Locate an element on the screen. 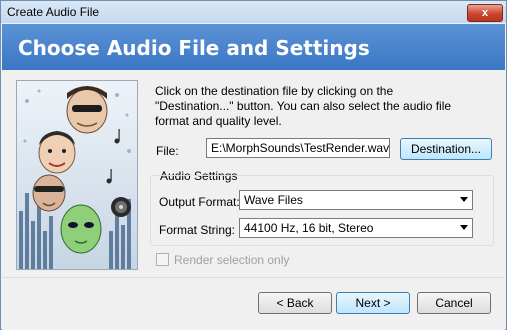 The image size is (507, 330). cancel-button: Cancel is located at coordinates (454, 303).